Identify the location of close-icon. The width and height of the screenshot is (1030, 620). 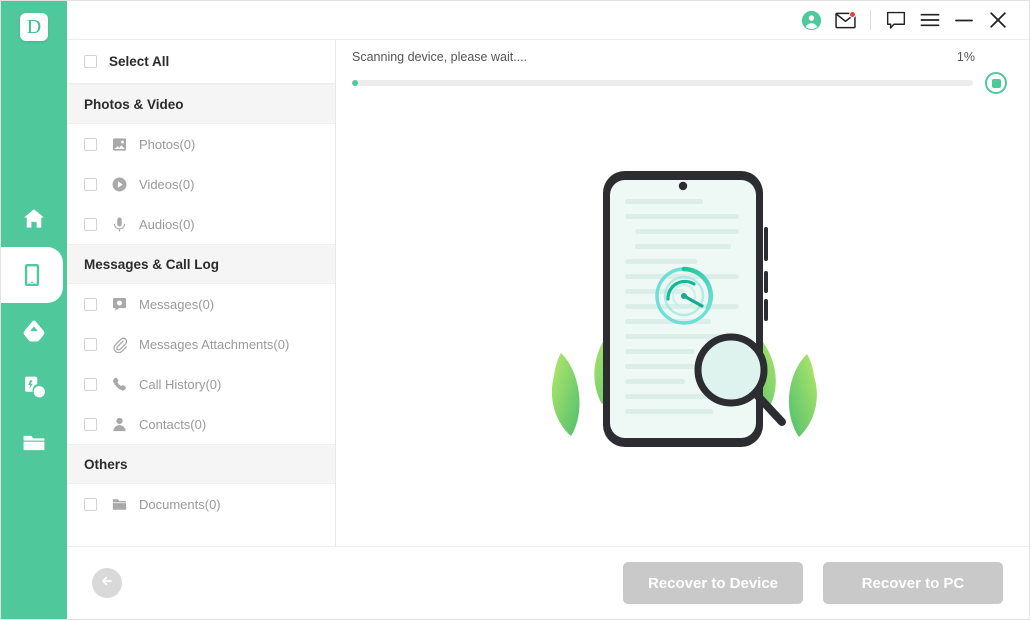
(998, 20).